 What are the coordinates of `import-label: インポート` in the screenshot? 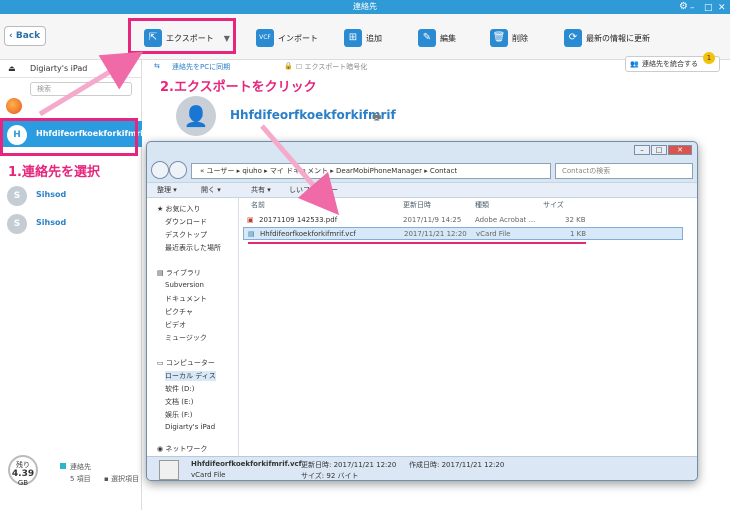 It's located at (298, 38).